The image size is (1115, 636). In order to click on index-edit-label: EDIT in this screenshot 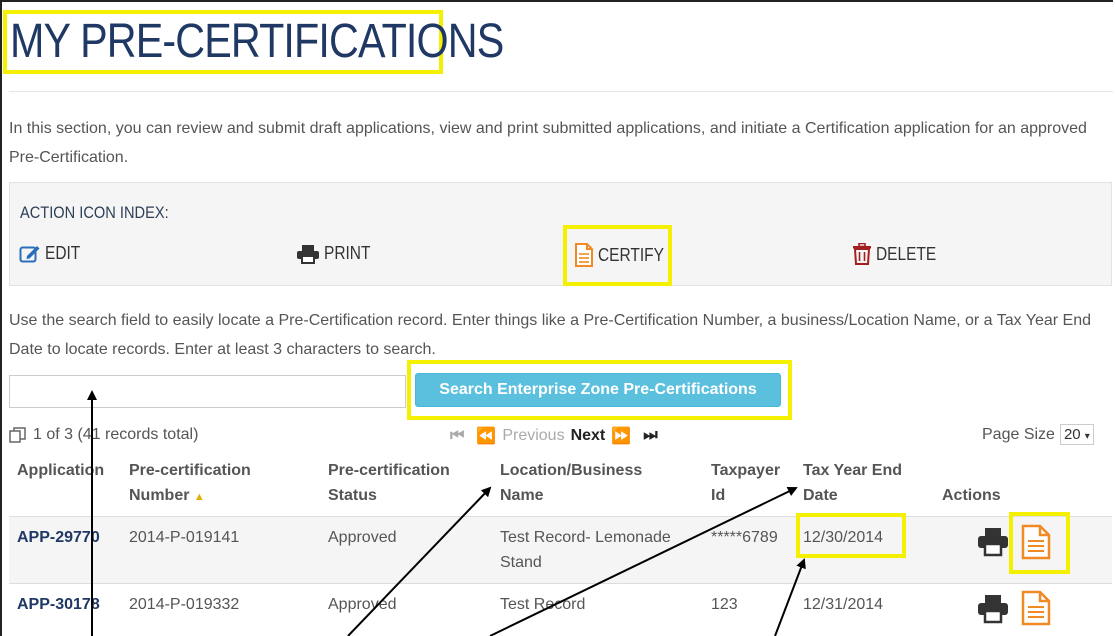, I will do `click(63, 253)`.